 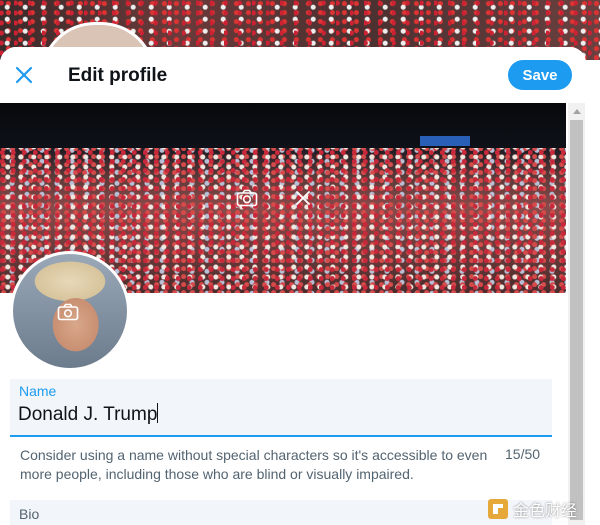 I want to click on bio-field: Bio, so click(x=281, y=512).